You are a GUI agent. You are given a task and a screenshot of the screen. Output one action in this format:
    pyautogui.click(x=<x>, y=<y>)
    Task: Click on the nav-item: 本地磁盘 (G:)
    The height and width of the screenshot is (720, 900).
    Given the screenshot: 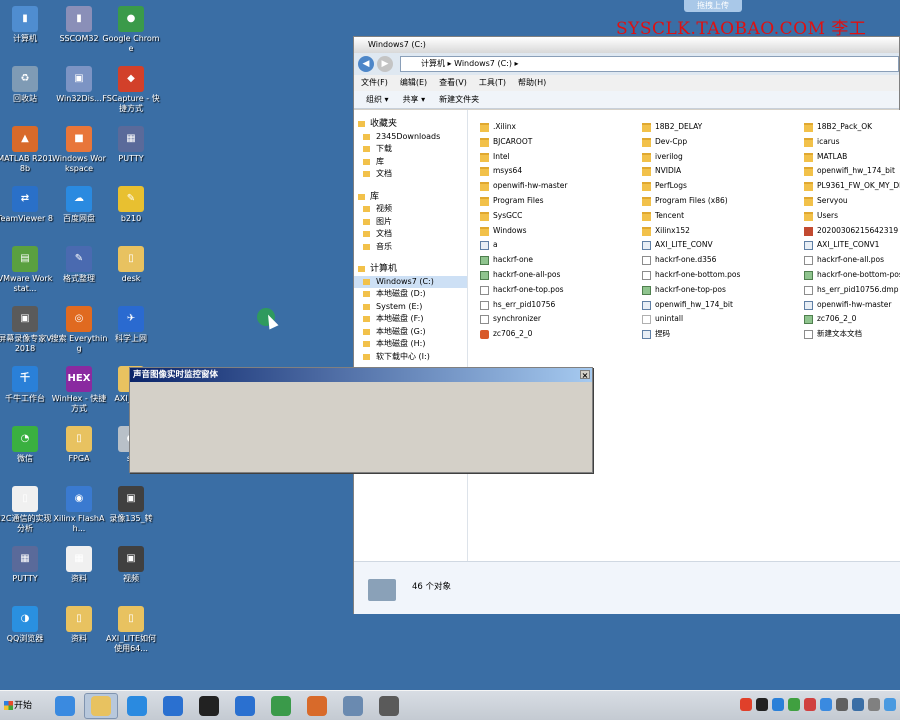 What is the action you would take?
    pyautogui.click(x=410, y=332)
    